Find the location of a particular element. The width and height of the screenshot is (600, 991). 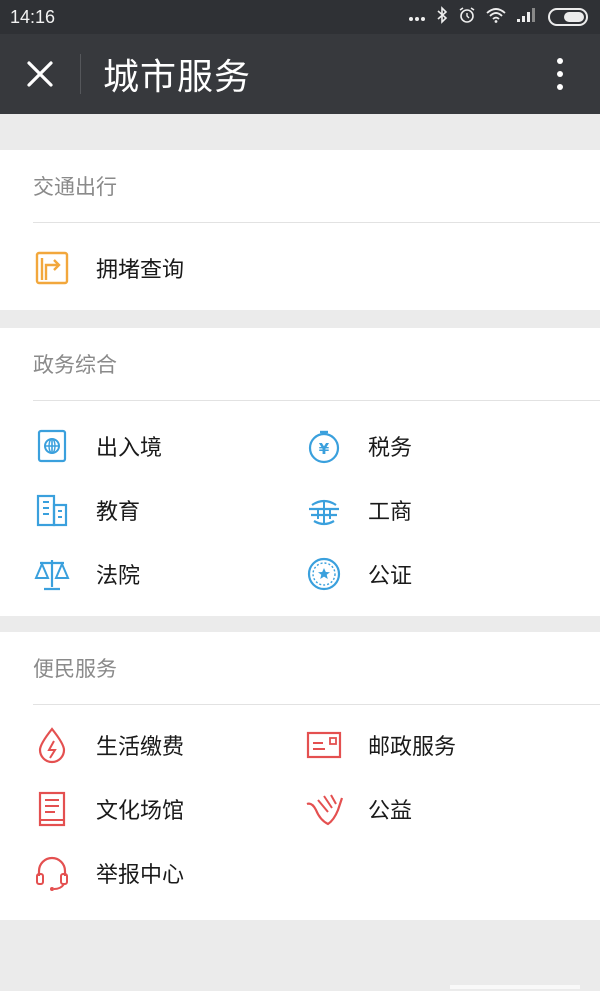

service-label: 工商 is located at coordinates (390, 512).